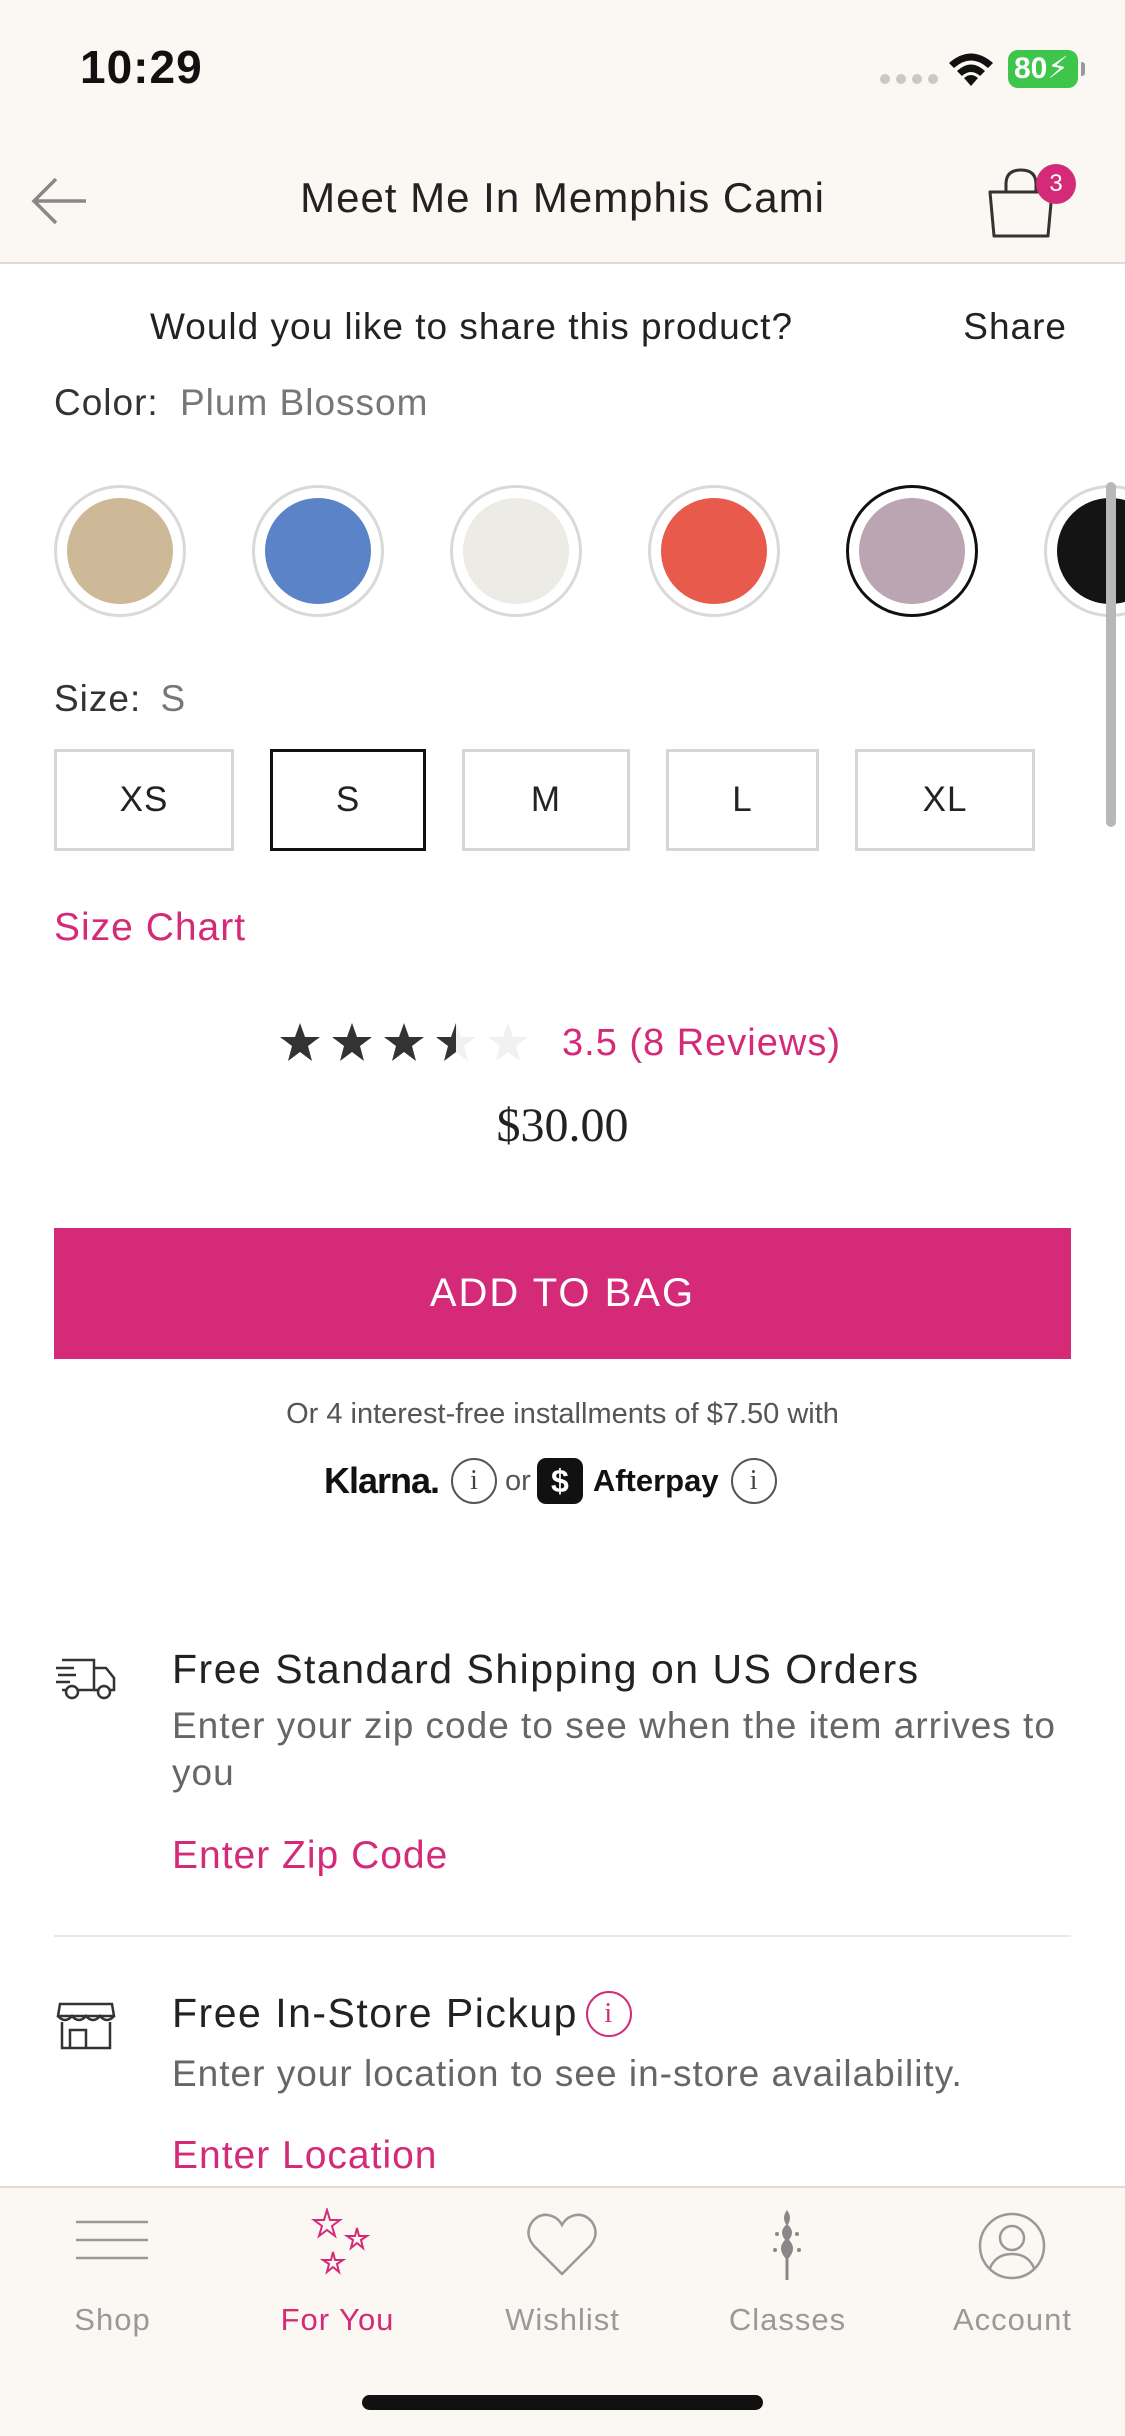  I want to click on color-label: Color:, so click(106, 402).